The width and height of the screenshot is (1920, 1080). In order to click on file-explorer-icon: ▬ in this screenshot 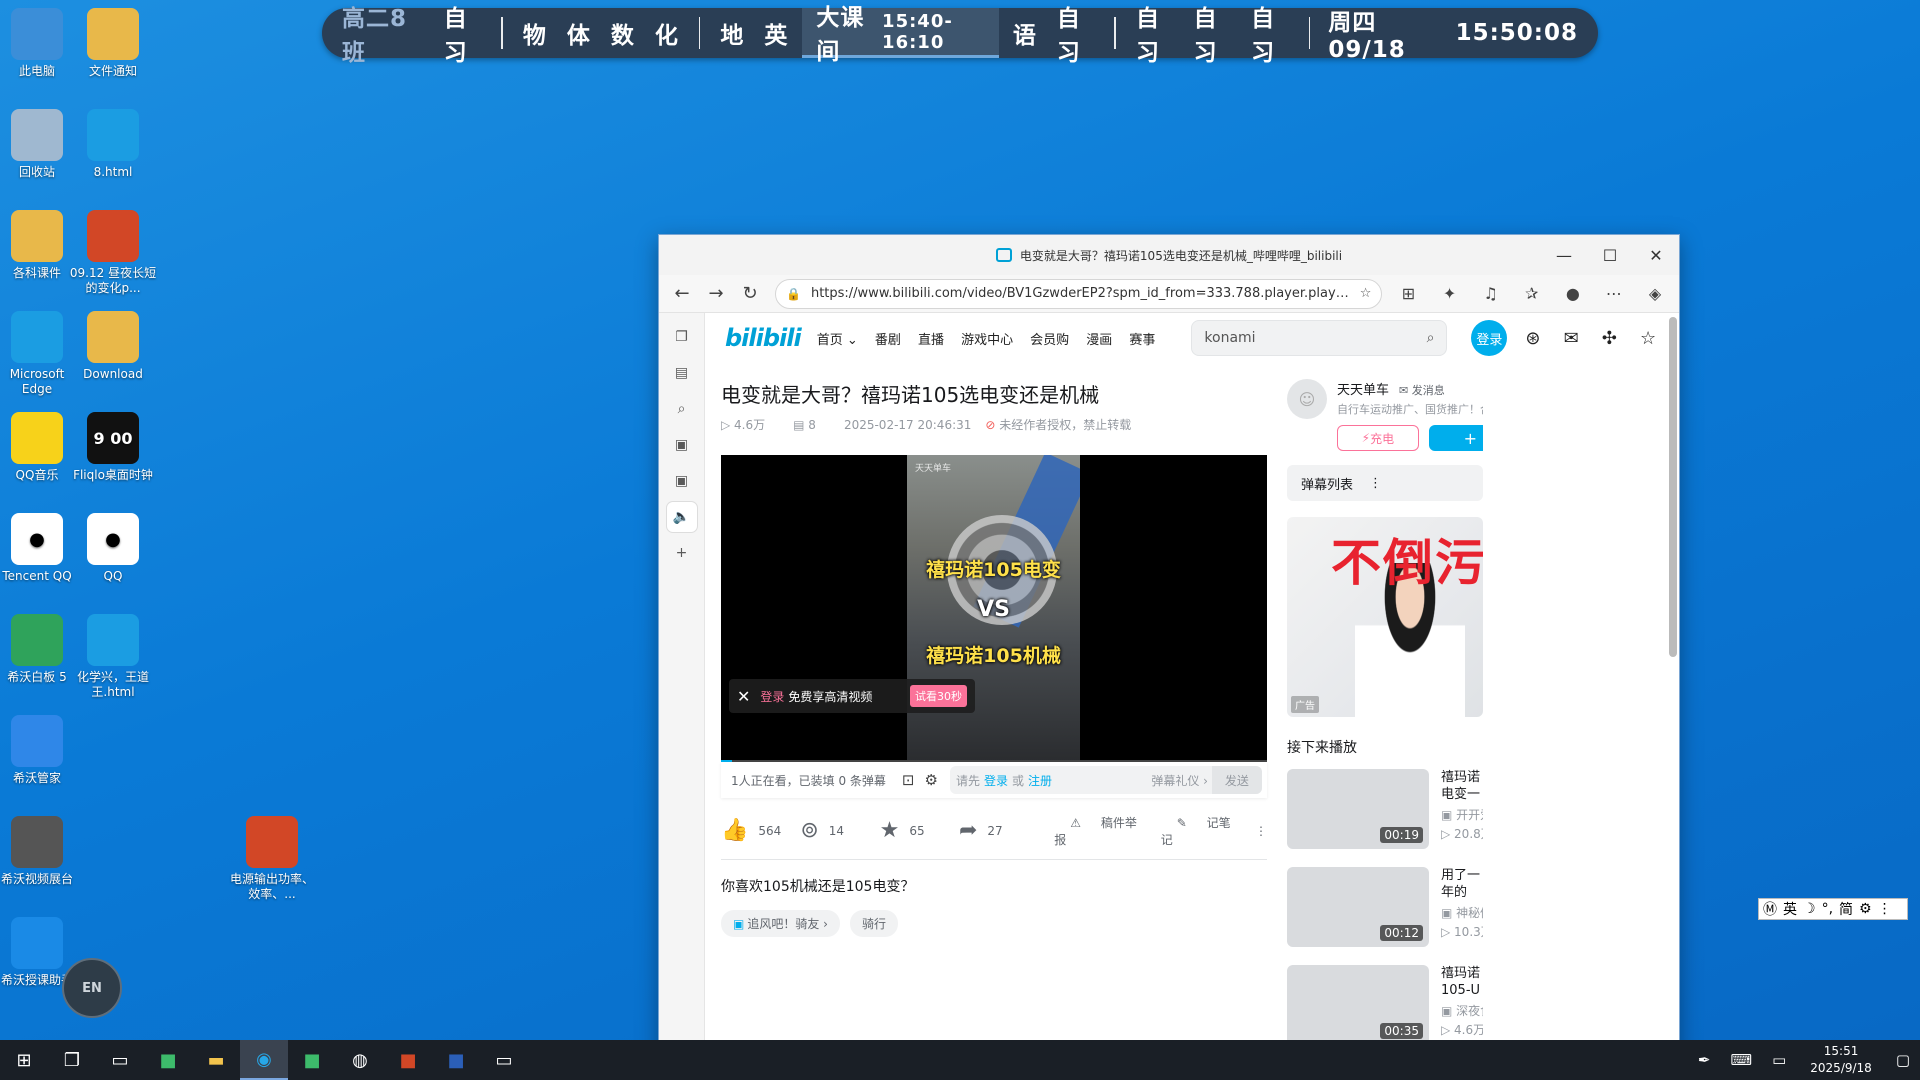, I will do `click(216, 1060)`.